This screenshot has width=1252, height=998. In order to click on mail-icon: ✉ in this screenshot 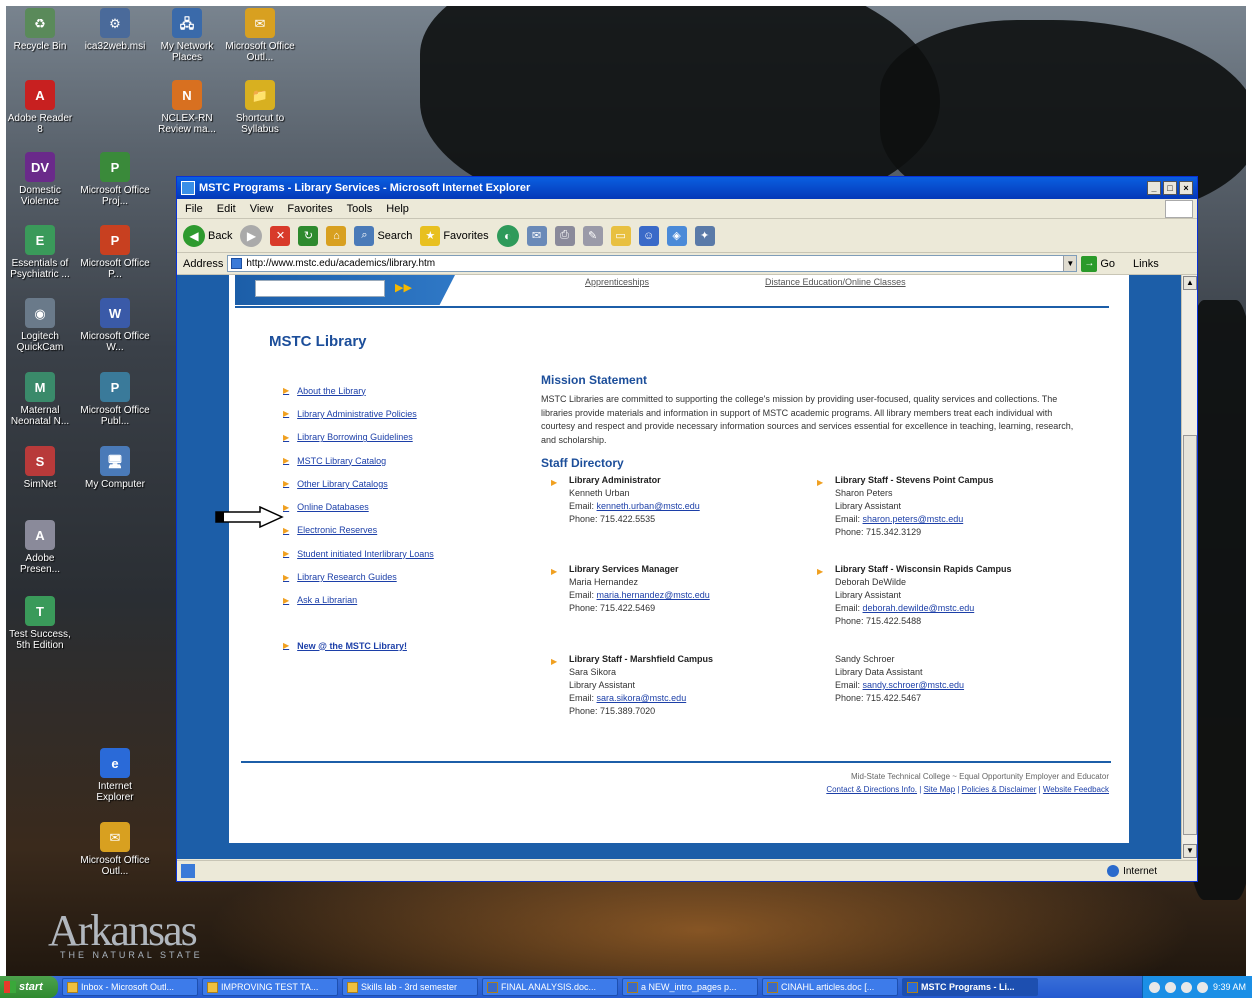, I will do `click(536, 235)`.